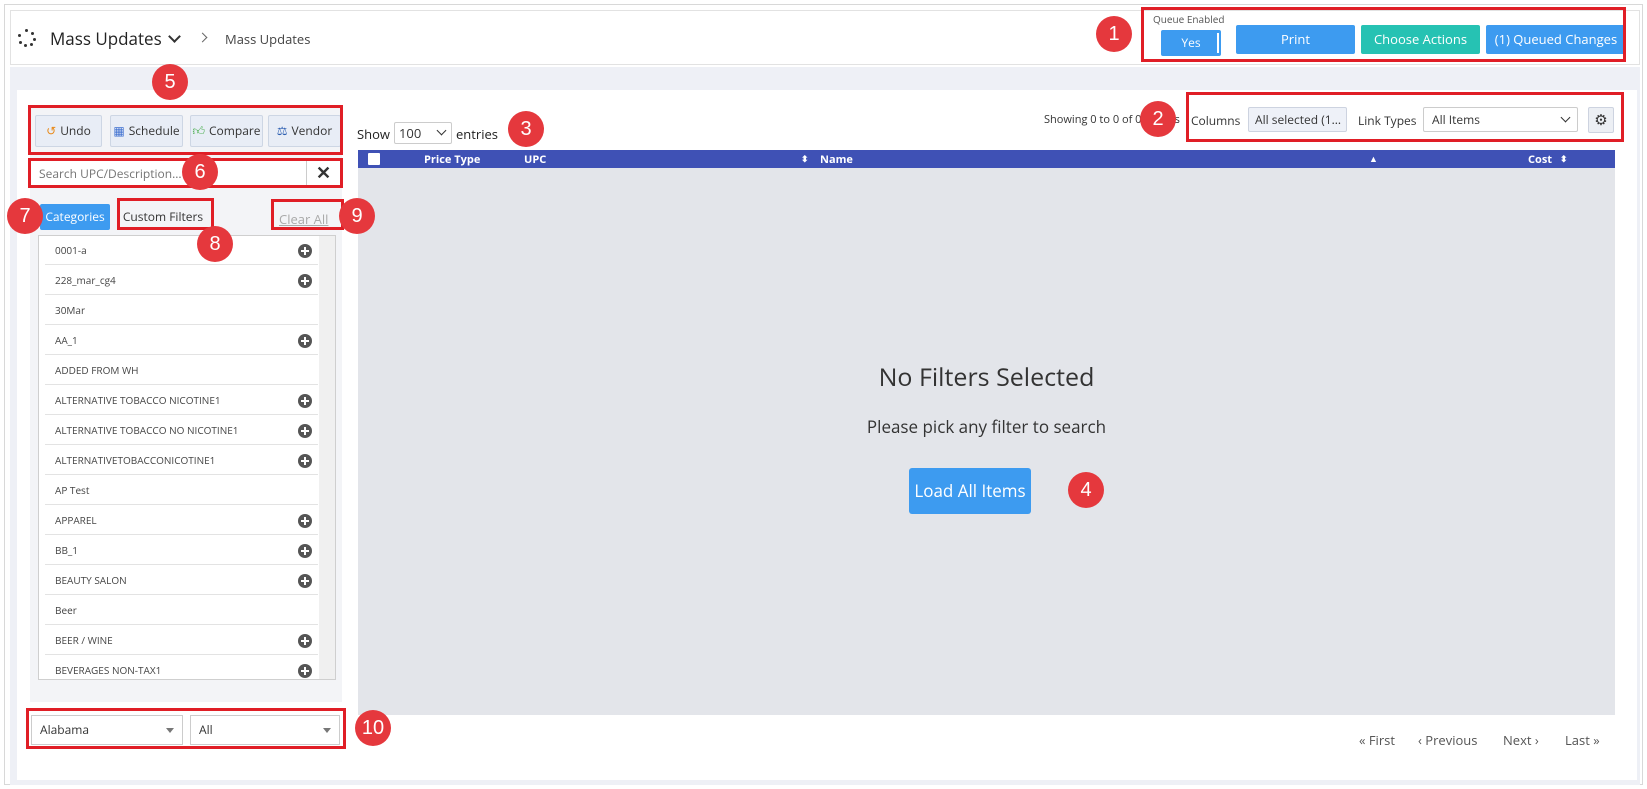 The height and width of the screenshot is (789, 1647). I want to click on empty-state-title: No Filters Selected, so click(986, 377).